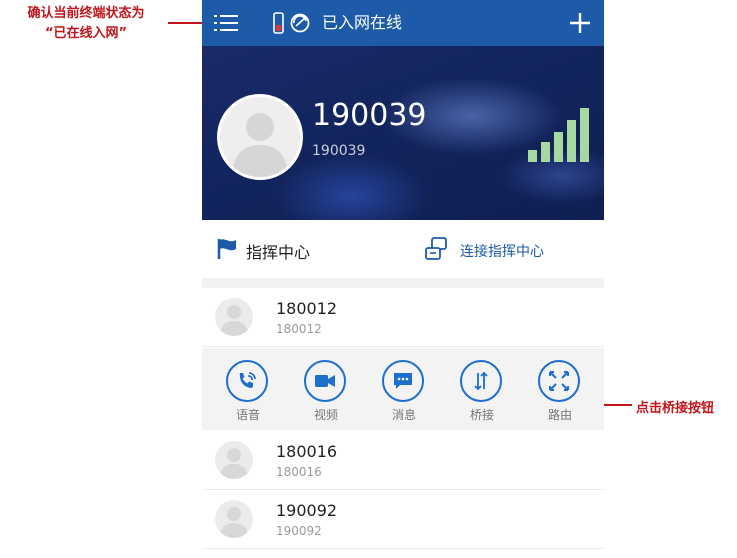 This screenshot has height=558, width=737. I want to click on phone-icon, so click(291, 23).